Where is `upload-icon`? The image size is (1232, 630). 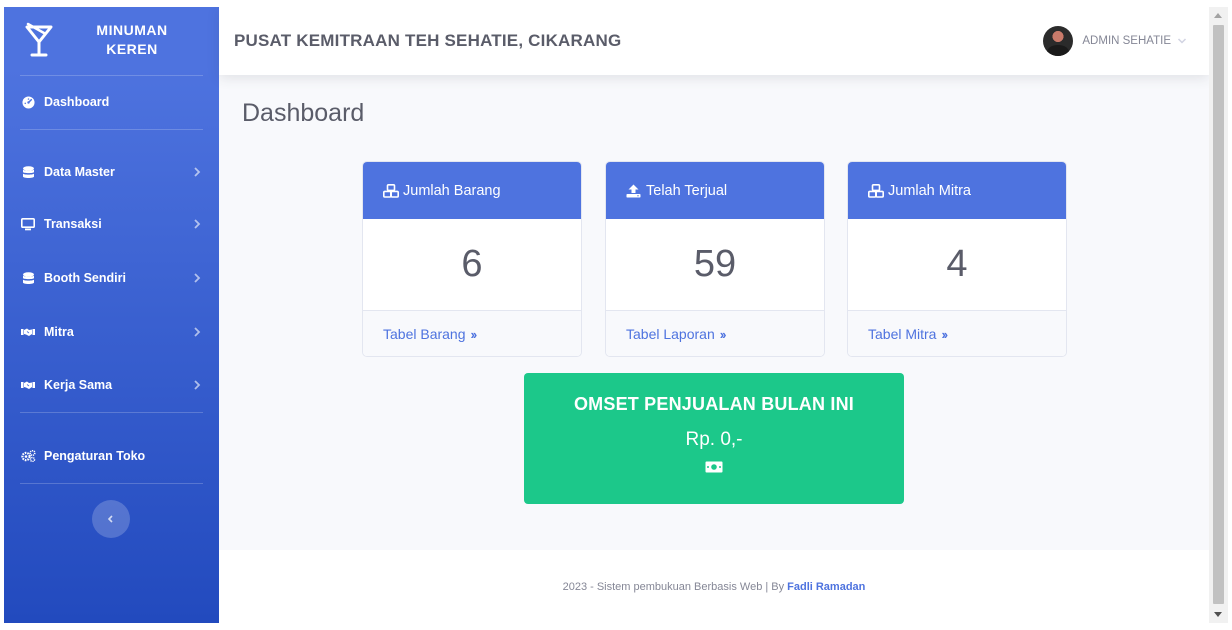
upload-icon is located at coordinates (634, 191).